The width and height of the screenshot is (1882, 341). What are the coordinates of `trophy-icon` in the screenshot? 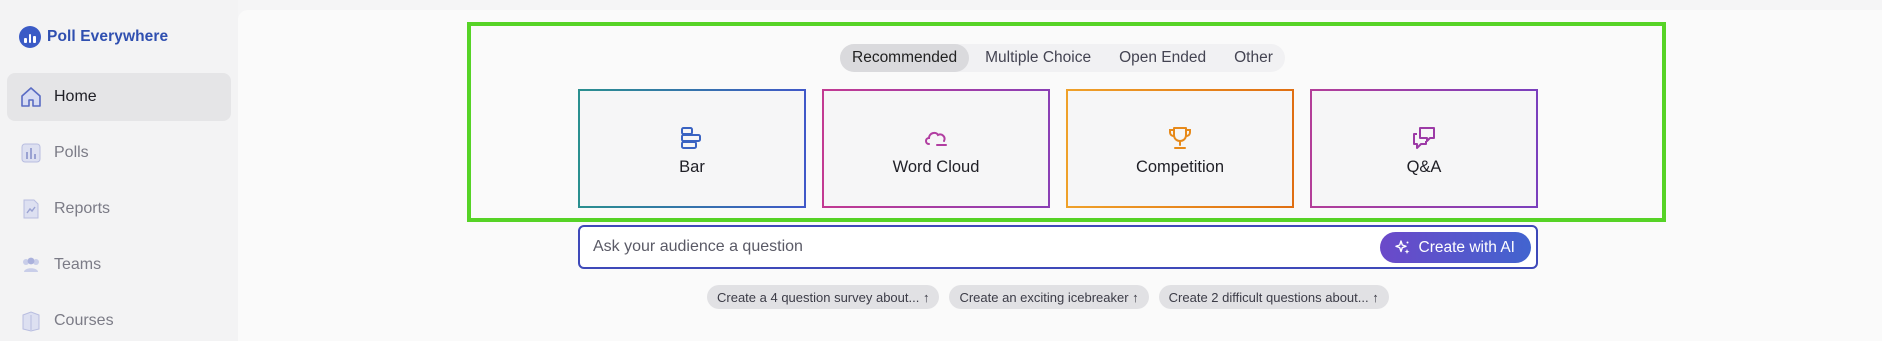 It's located at (1180, 138).